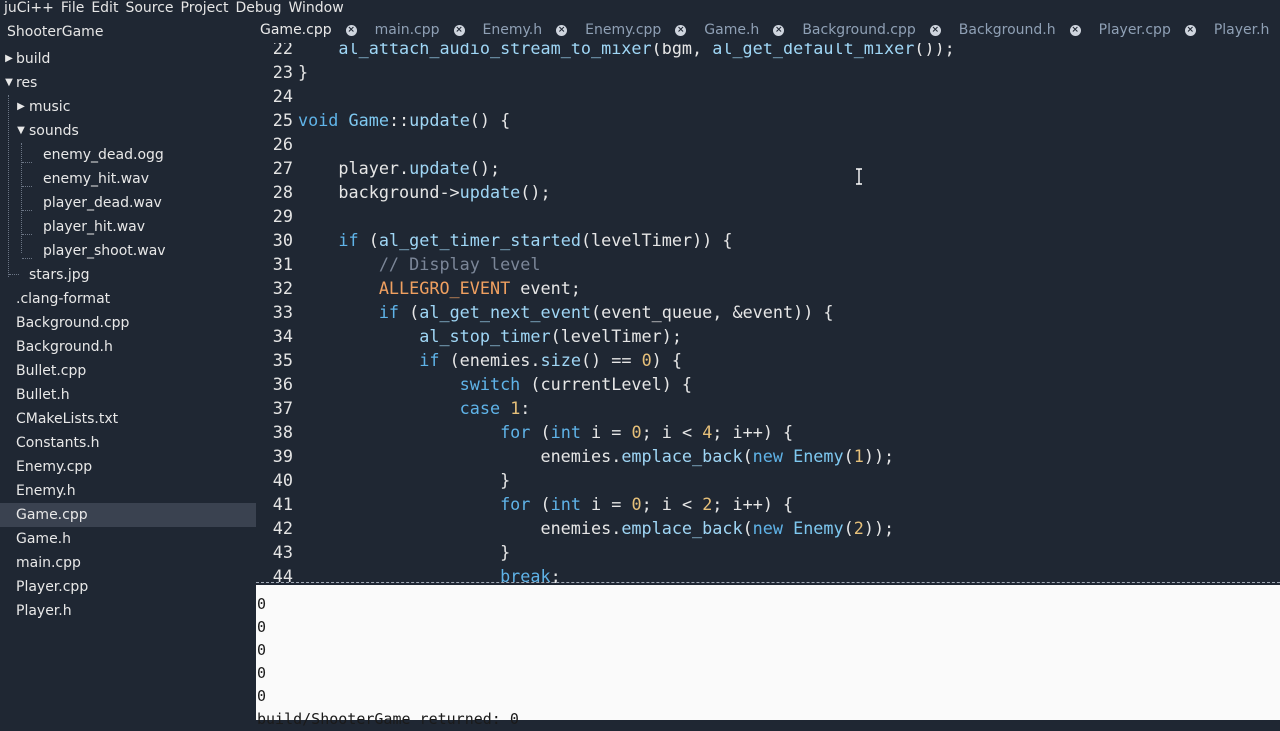  Describe the element at coordinates (103, 155) in the screenshot. I see `file-tree-item-label: enemy_dead.ogg` at that location.